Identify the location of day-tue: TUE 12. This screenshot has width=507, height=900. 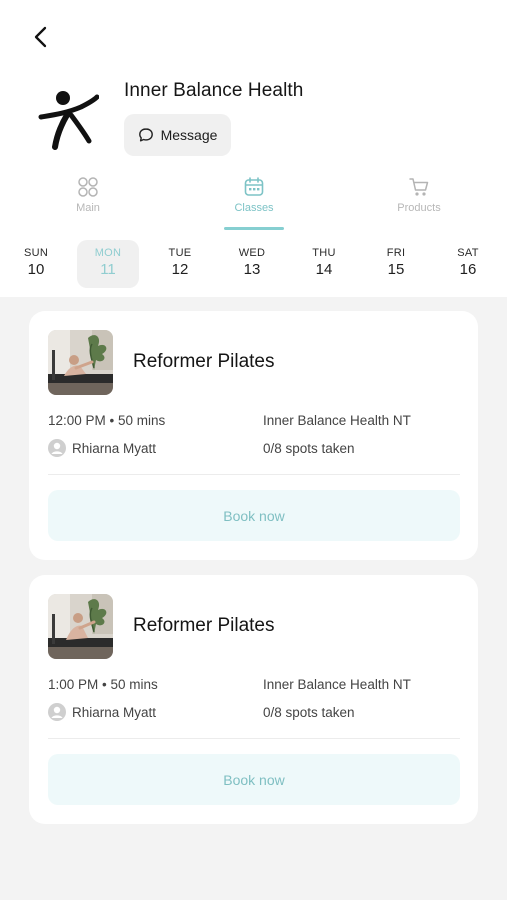
(180, 264).